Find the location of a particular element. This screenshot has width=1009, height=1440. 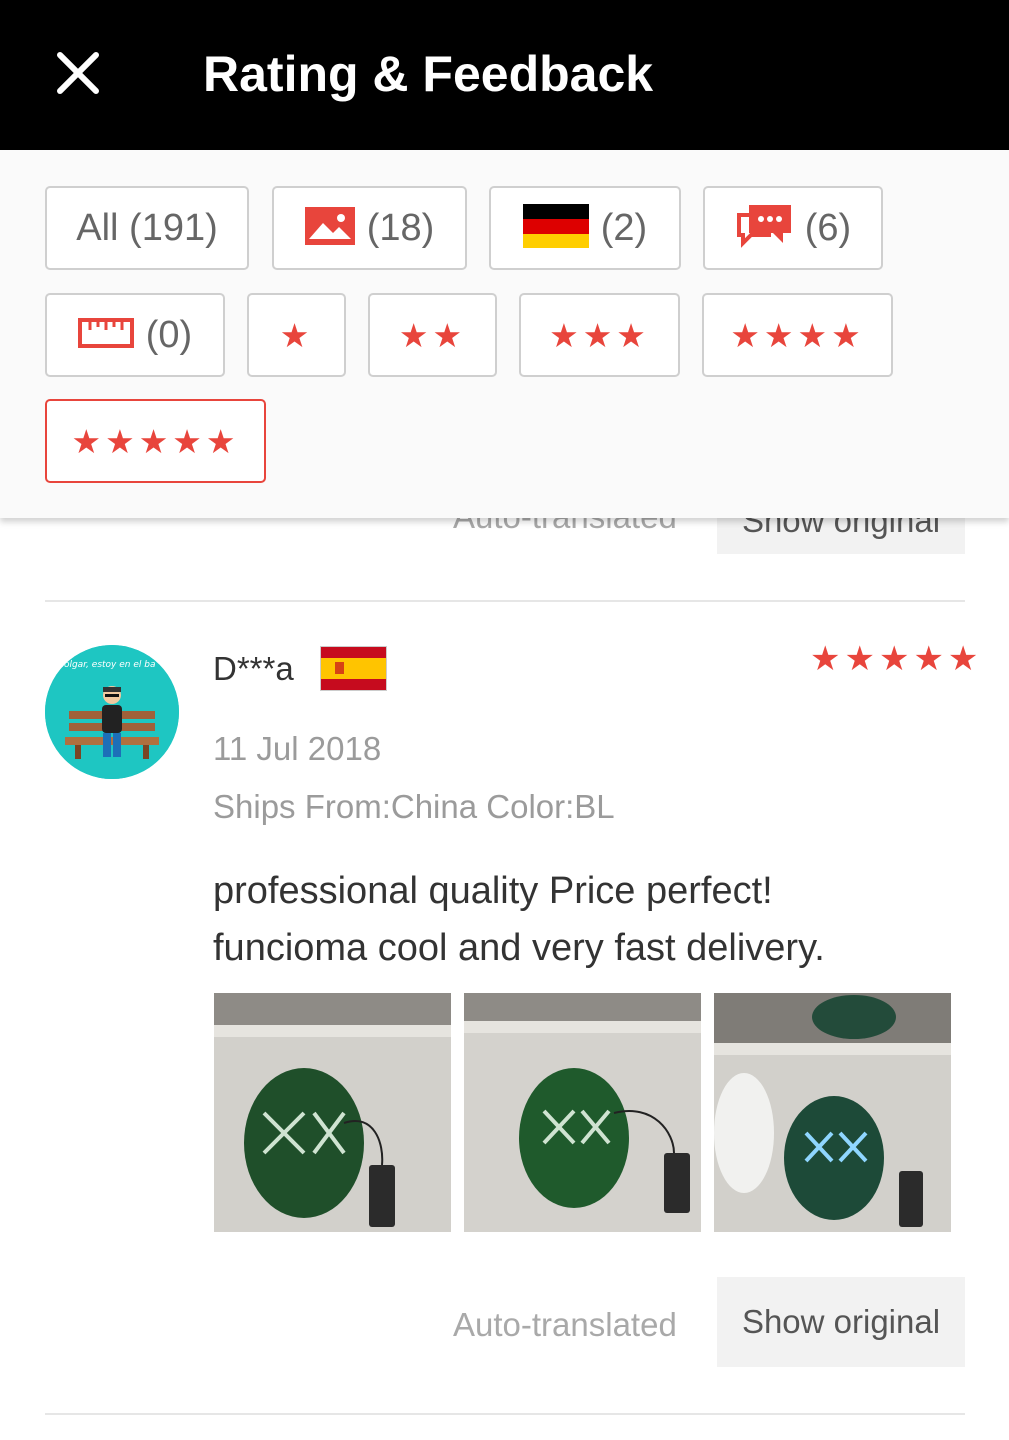

star-icon: ★ is located at coordinates (296, 335).